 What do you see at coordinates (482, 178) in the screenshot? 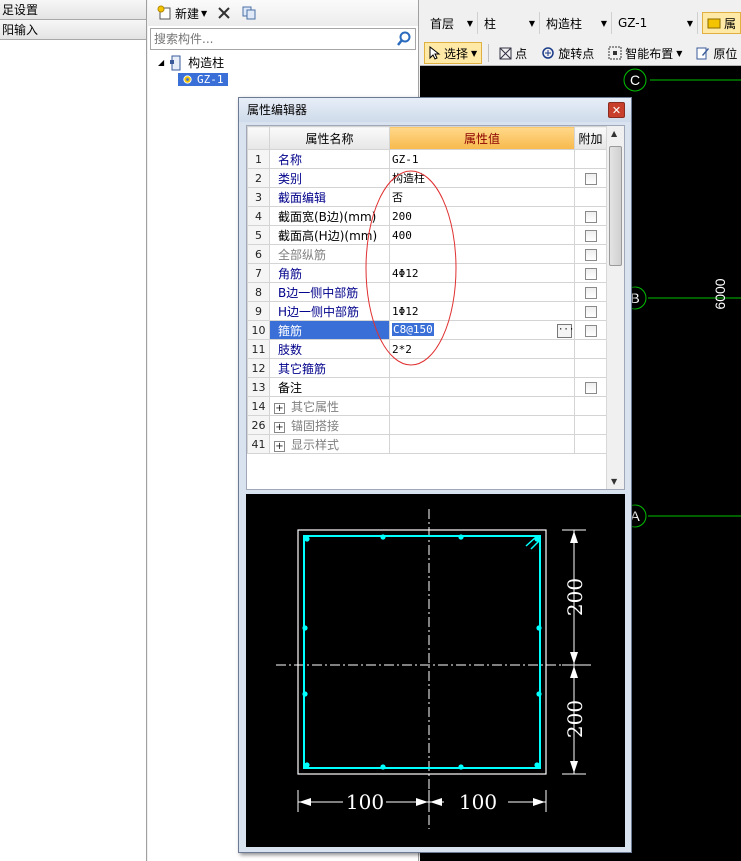
I see `property-value-cell: 构造柱` at bounding box center [482, 178].